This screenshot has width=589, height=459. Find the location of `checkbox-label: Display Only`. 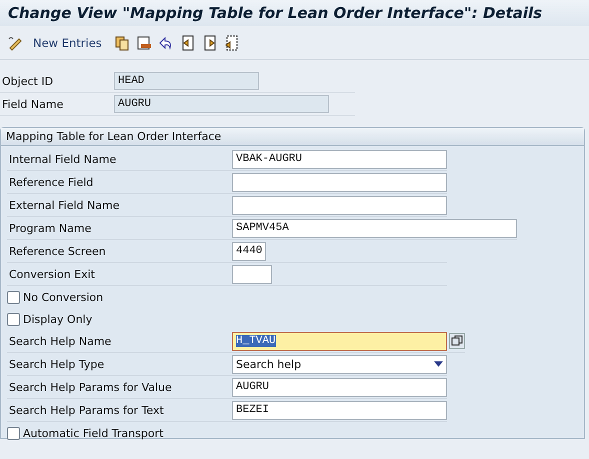

checkbox-label: Display Only is located at coordinates (57, 319).